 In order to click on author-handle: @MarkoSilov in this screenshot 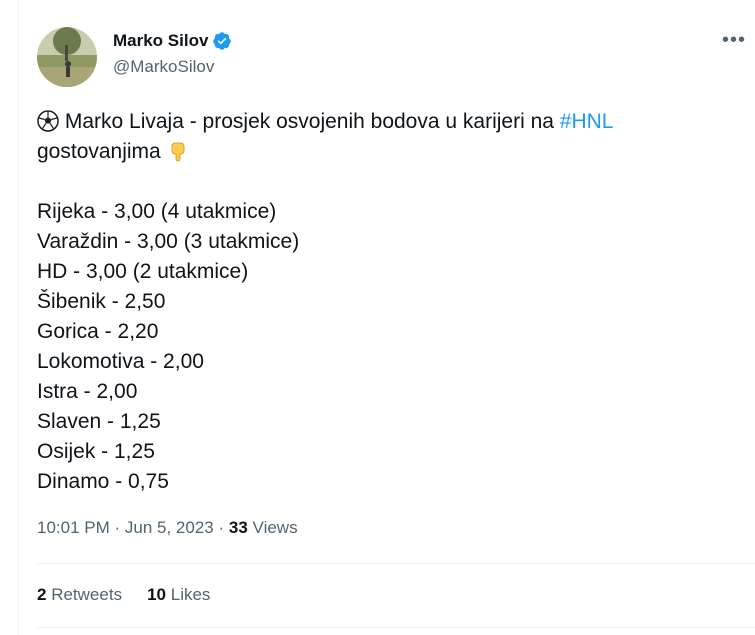, I will do `click(163, 67)`.